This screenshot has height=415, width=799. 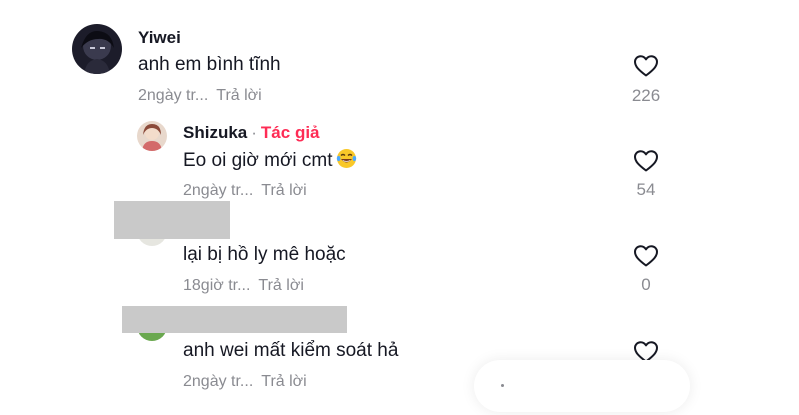 I want to click on comment-text: anh em bình tĩnh, so click(x=209, y=64).